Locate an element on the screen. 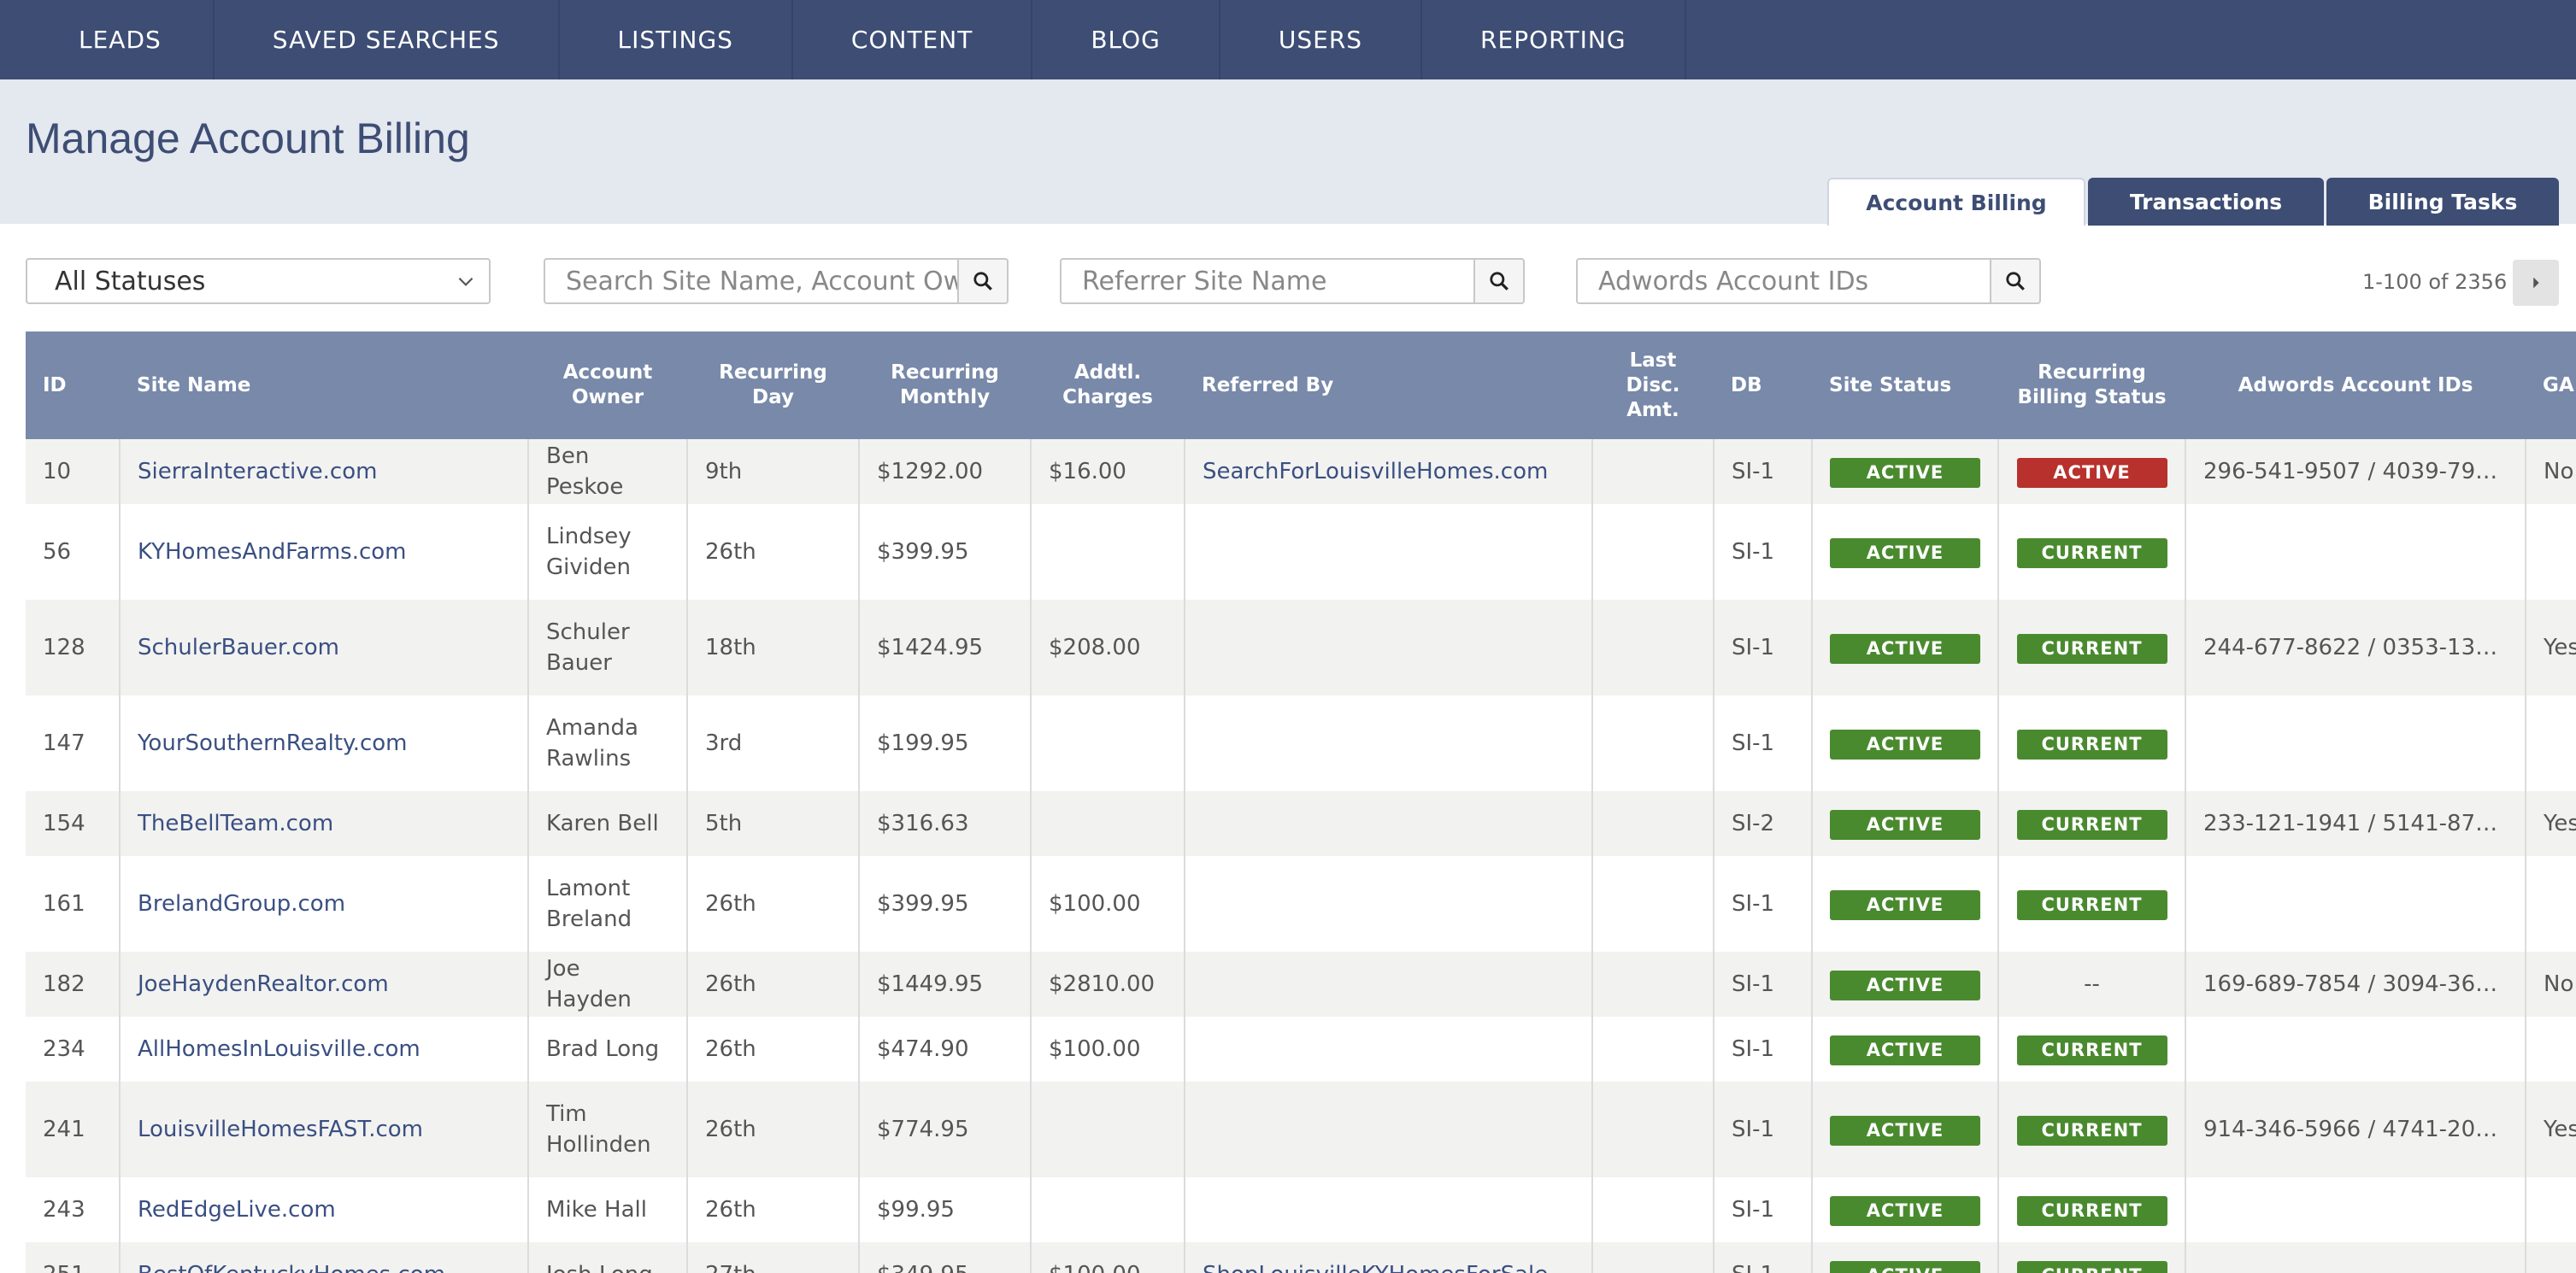  col-header-recurring-billing-status: Recurring Billing Status is located at coordinates (2091, 385).